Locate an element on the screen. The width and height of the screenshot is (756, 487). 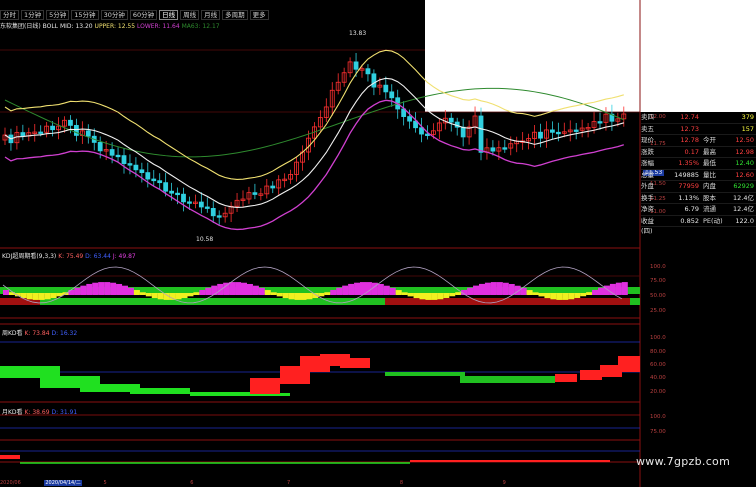
weekly-d: D: 16.32 is located at coordinates (64, 333).